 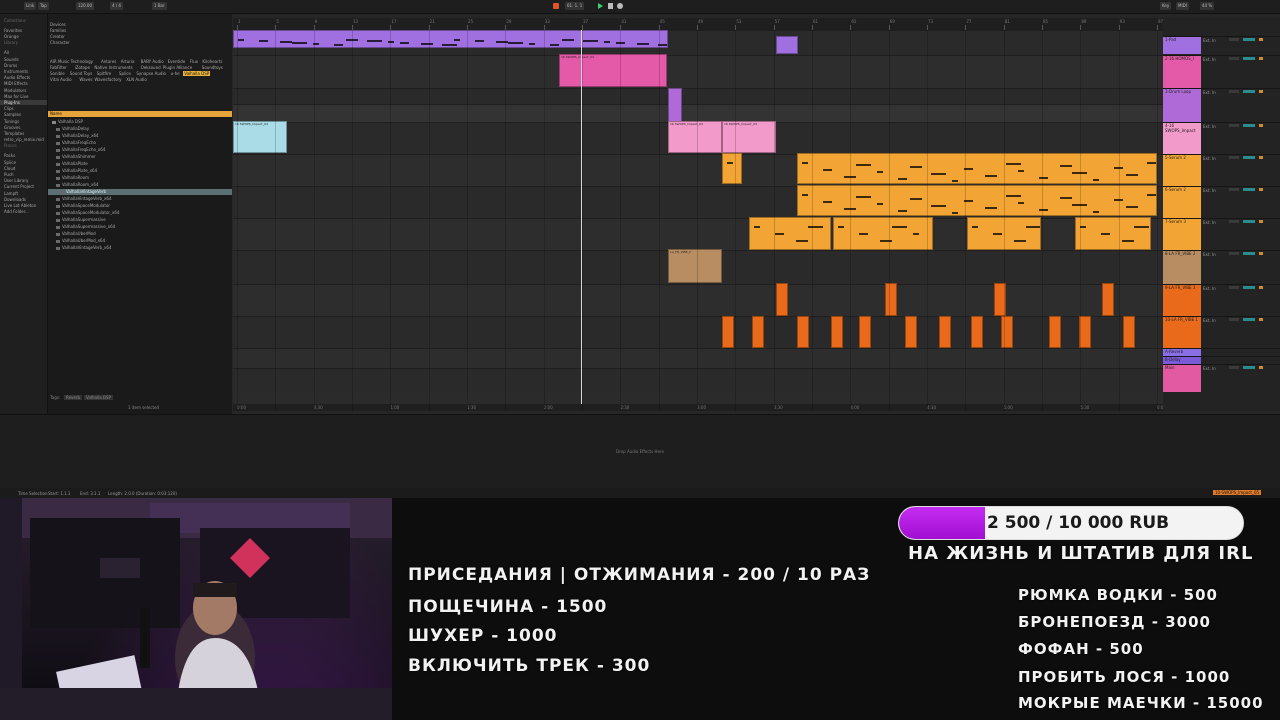 What do you see at coordinates (1182, 352) in the screenshot?
I see `track-name: A-Reverb` at bounding box center [1182, 352].